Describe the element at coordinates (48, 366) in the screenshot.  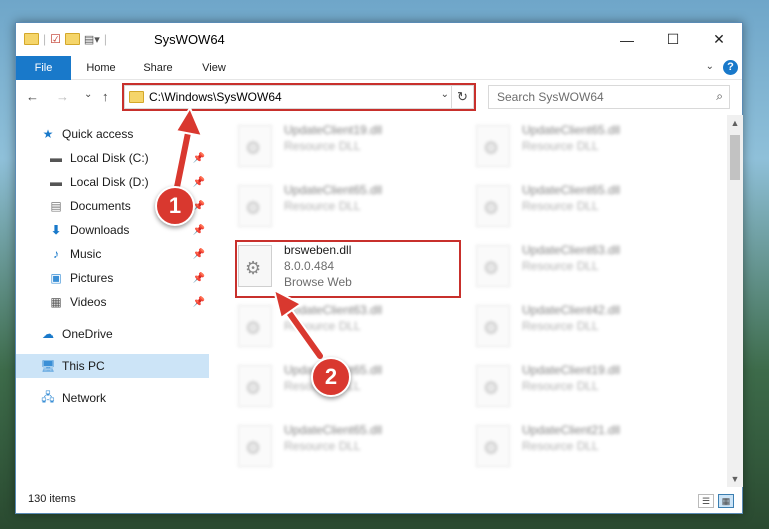
I see `computer-icon: 🖥` at that location.